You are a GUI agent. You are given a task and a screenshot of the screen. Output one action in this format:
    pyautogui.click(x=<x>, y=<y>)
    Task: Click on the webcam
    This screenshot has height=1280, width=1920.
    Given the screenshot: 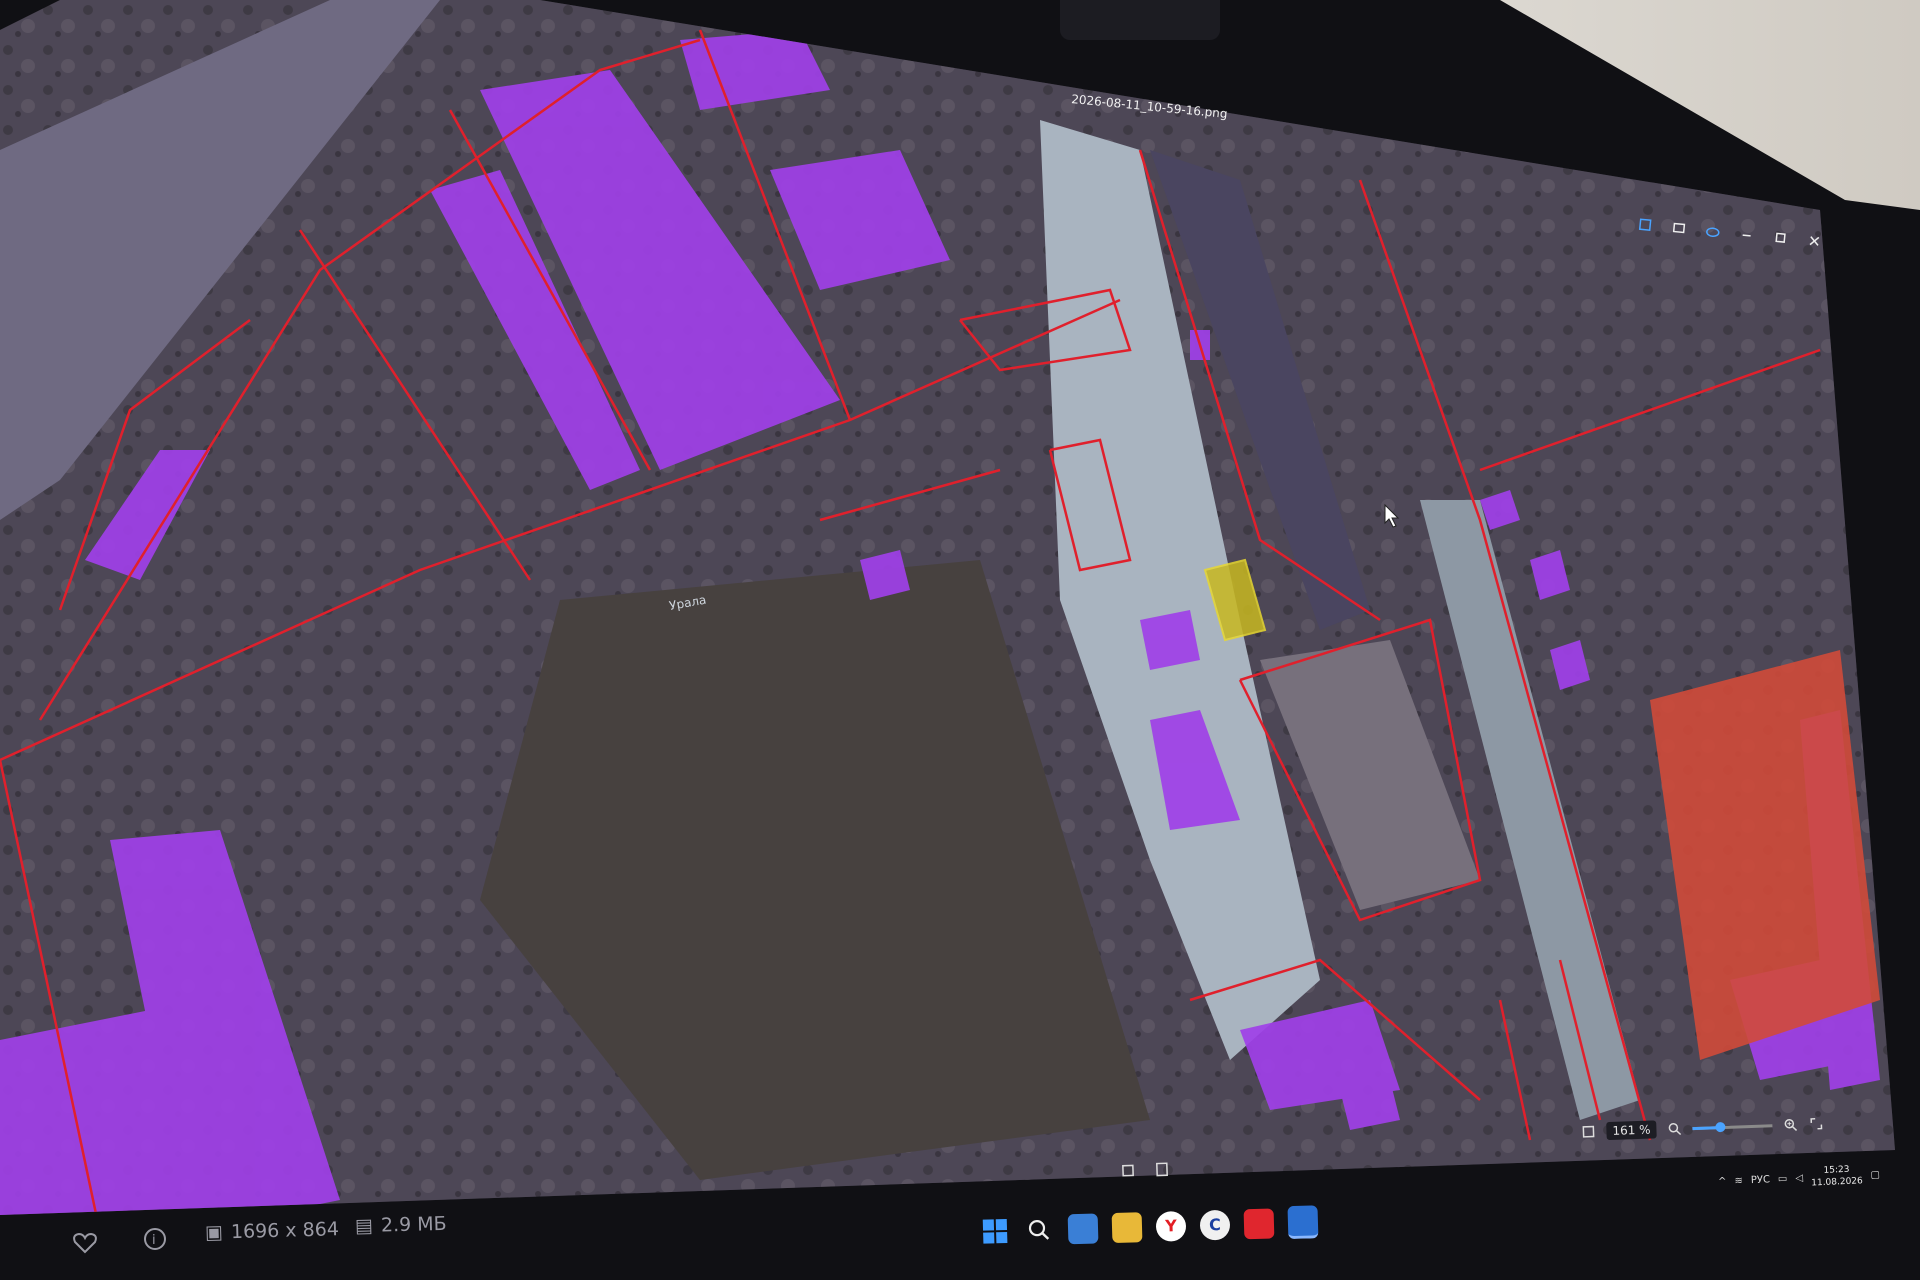 What is the action you would take?
    pyautogui.click(x=1140, y=20)
    